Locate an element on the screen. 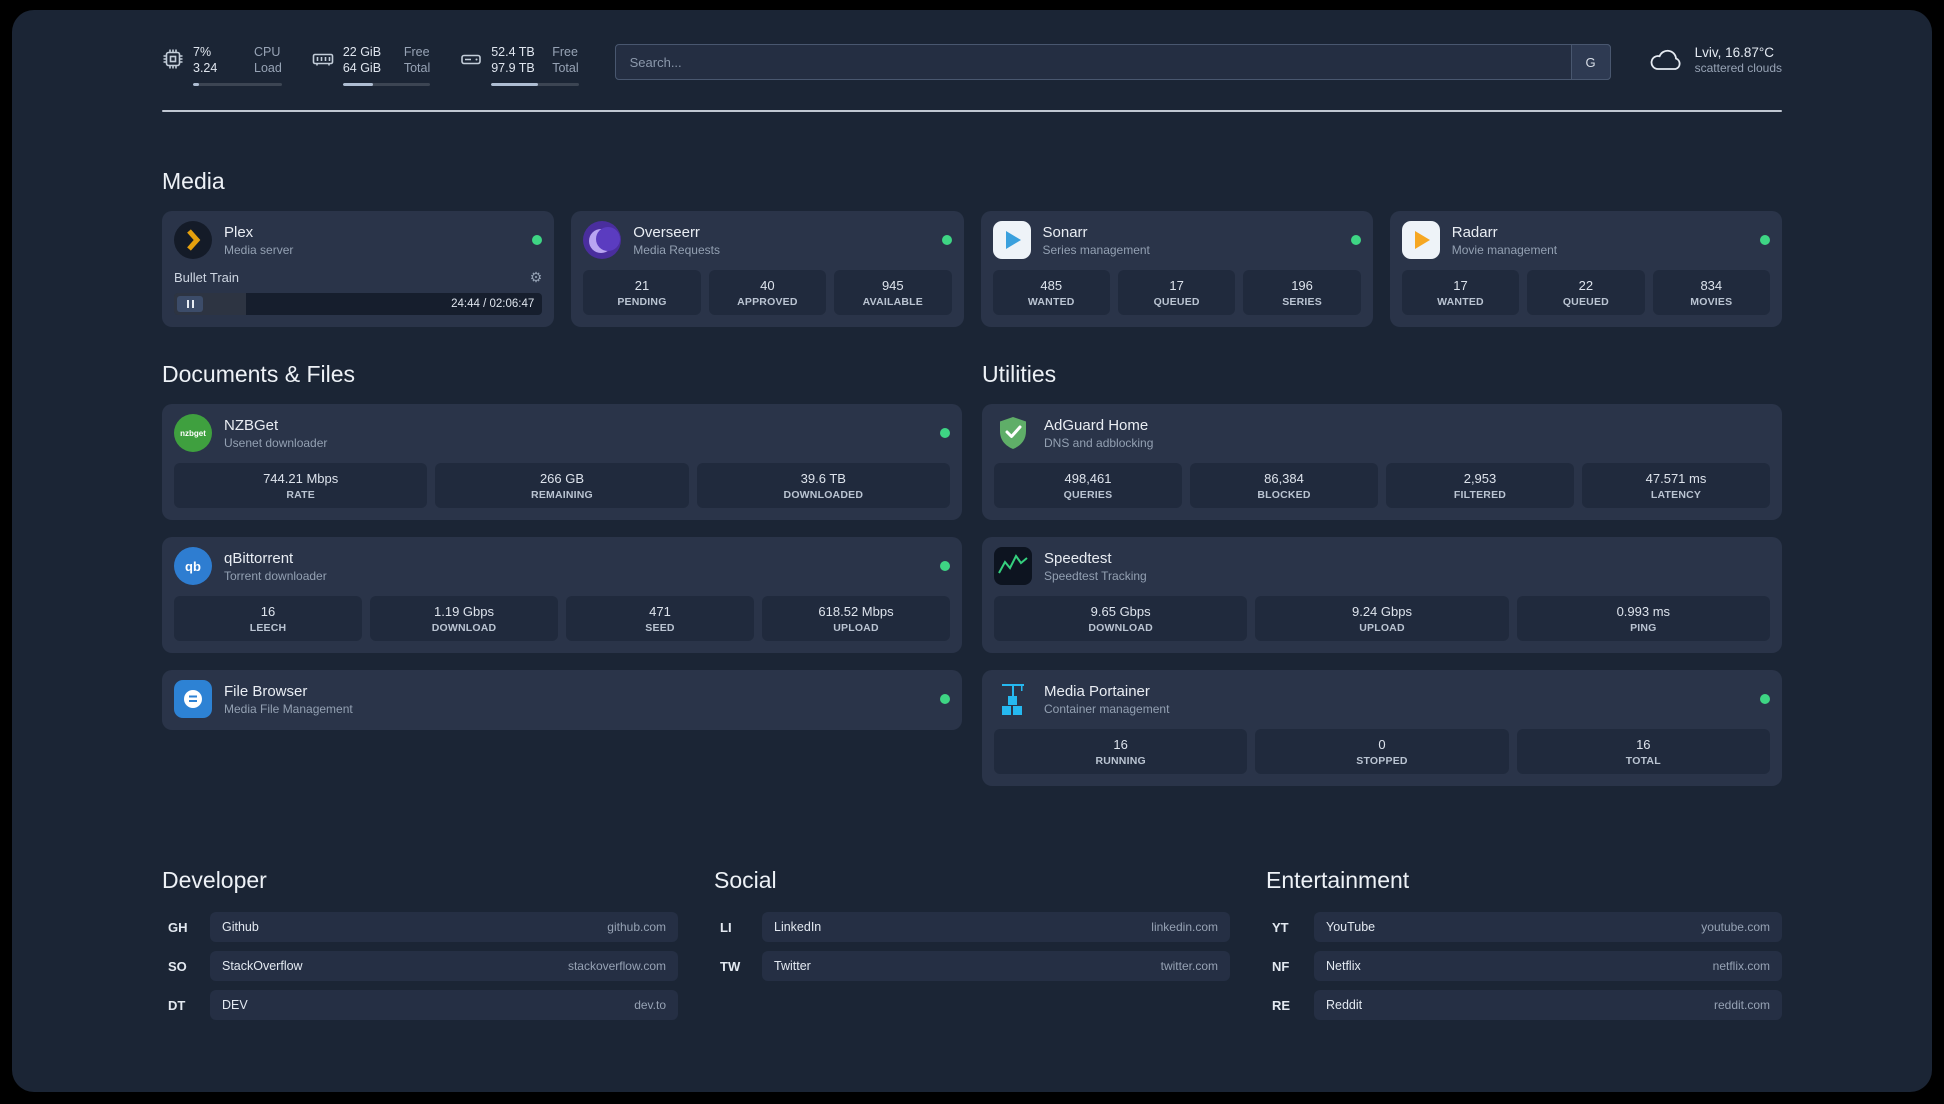 The width and height of the screenshot is (1944, 1104). memory-widget: 22 GiB 64 GiB Free Total is located at coordinates (371, 65).